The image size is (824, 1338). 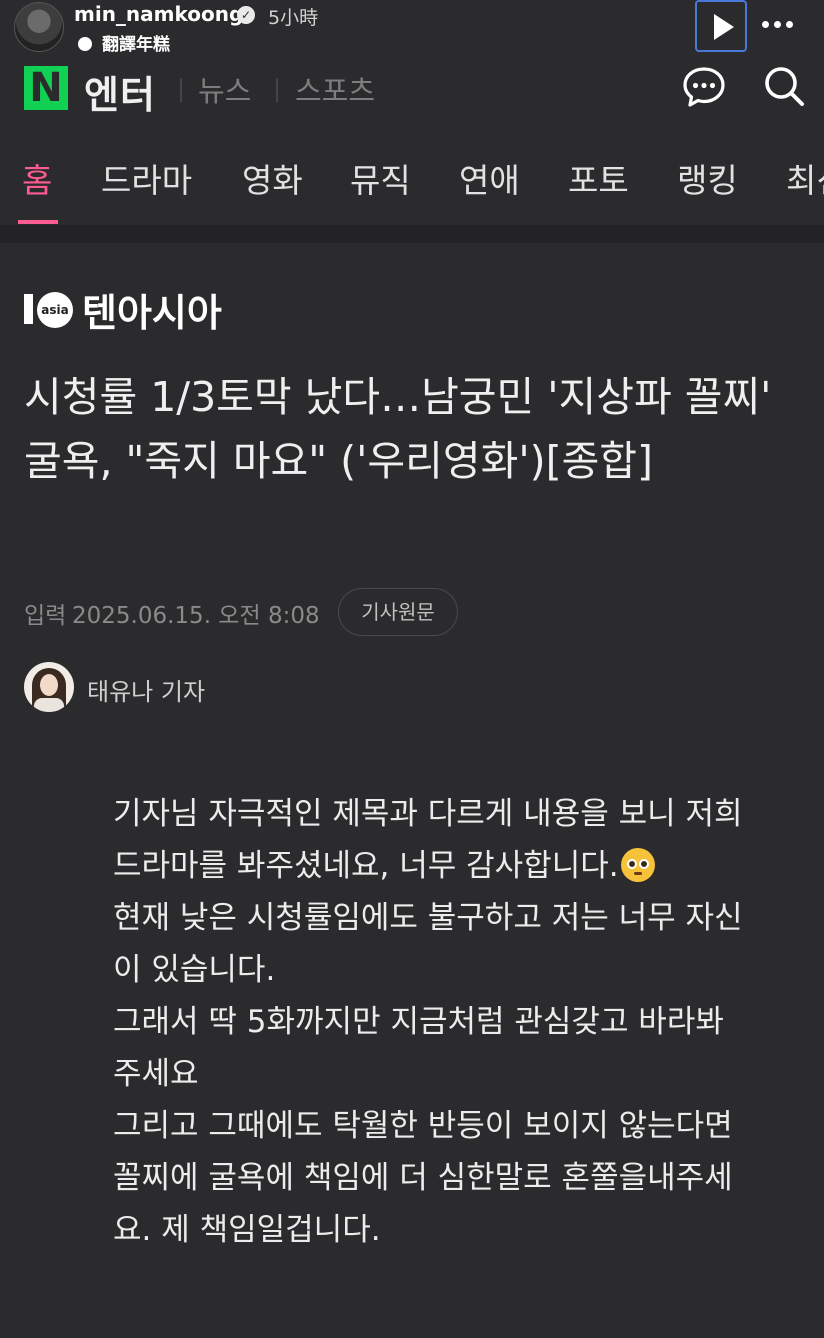 What do you see at coordinates (707, 178) in the screenshot?
I see `tab-ranking: 랭킹` at bounding box center [707, 178].